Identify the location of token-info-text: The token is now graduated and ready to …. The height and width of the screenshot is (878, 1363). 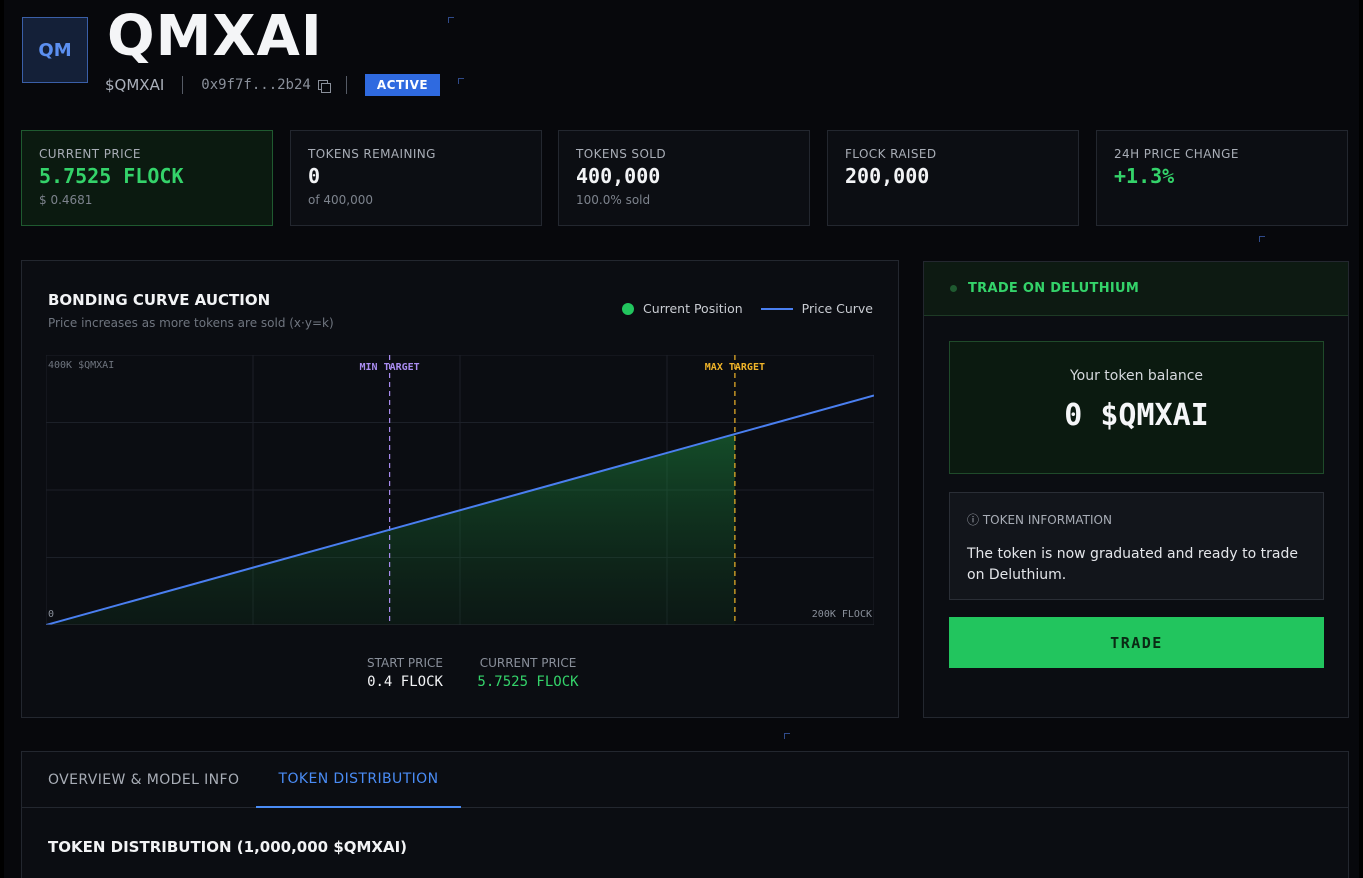
(1132, 564).